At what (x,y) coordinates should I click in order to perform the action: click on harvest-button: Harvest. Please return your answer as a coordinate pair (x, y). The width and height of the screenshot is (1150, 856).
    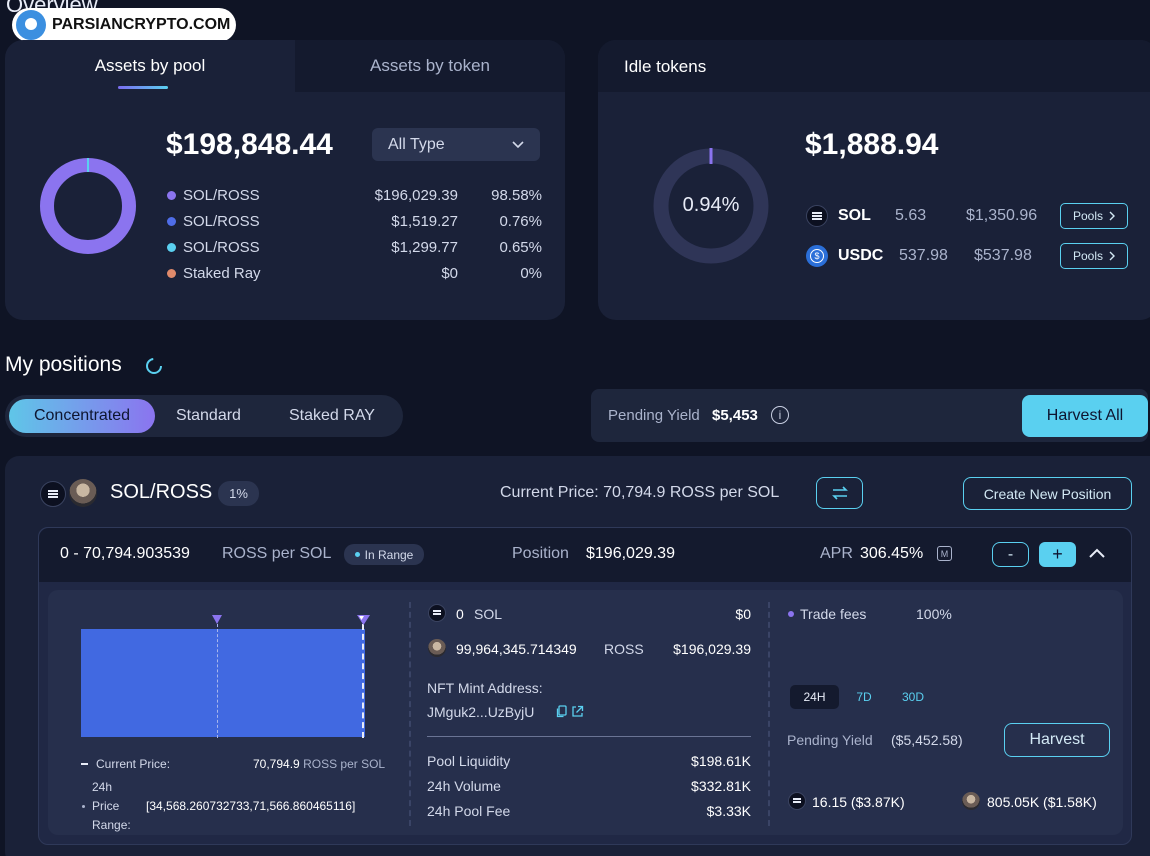
    Looking at the image, I should click on (1057, 740).